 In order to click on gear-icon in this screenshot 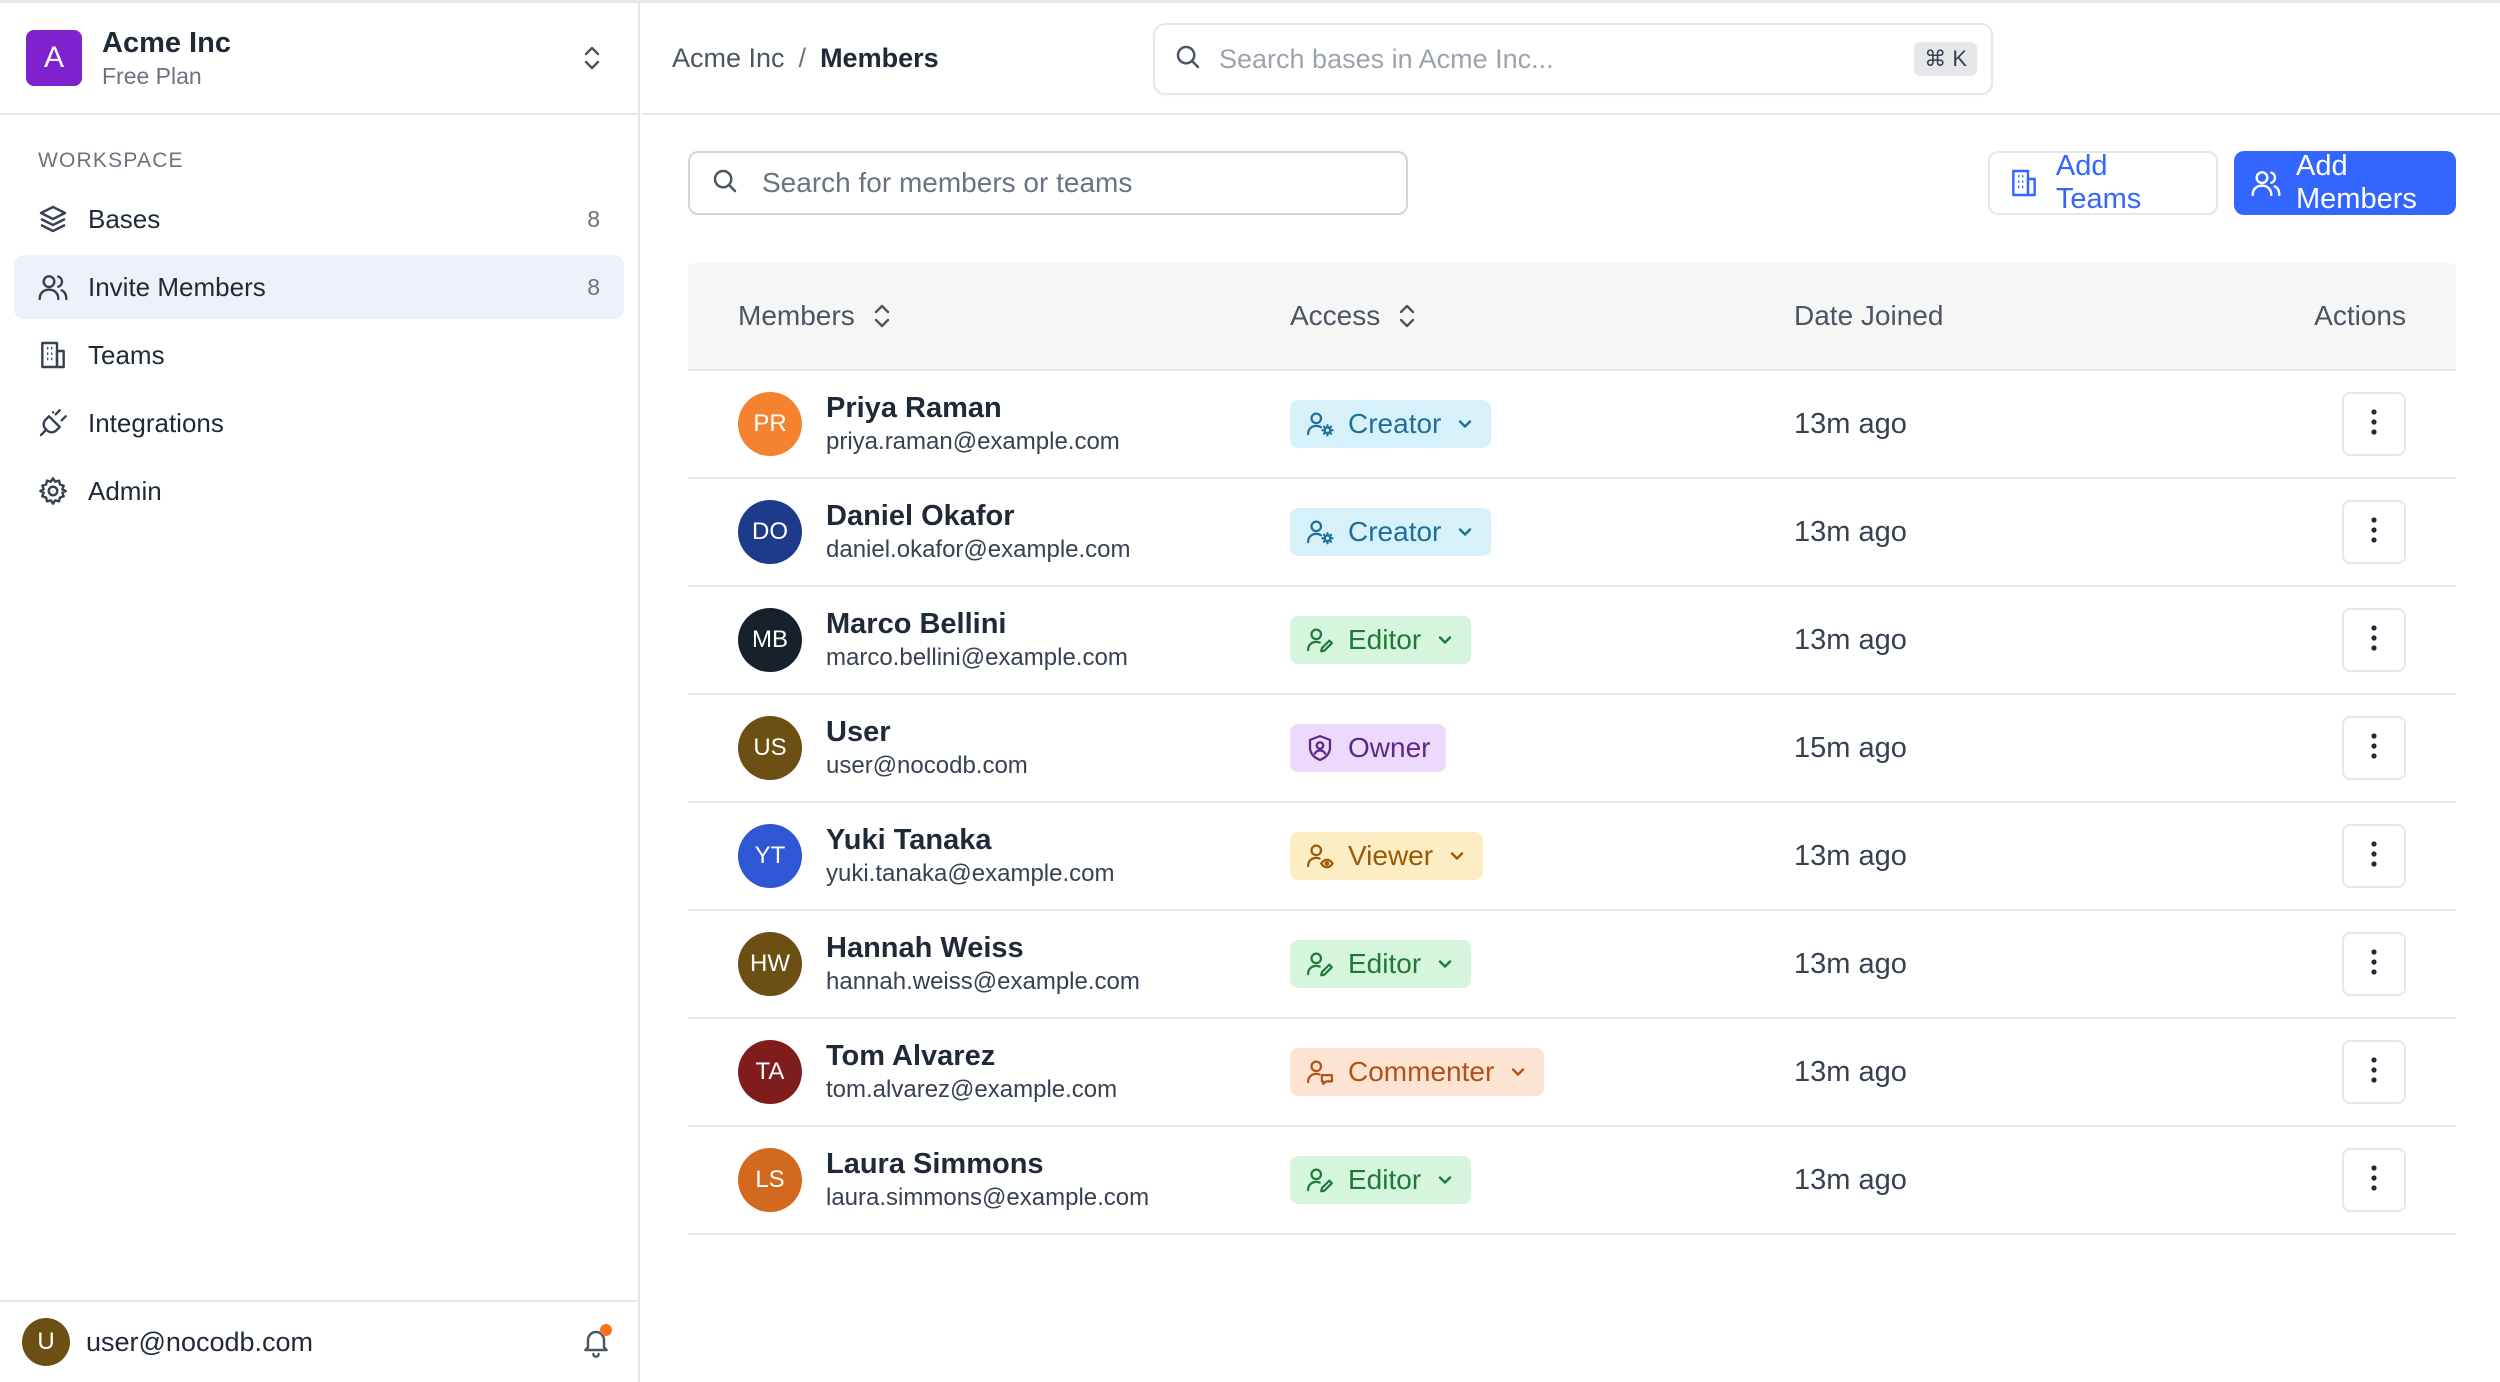, I will do `click(53, 491)`.